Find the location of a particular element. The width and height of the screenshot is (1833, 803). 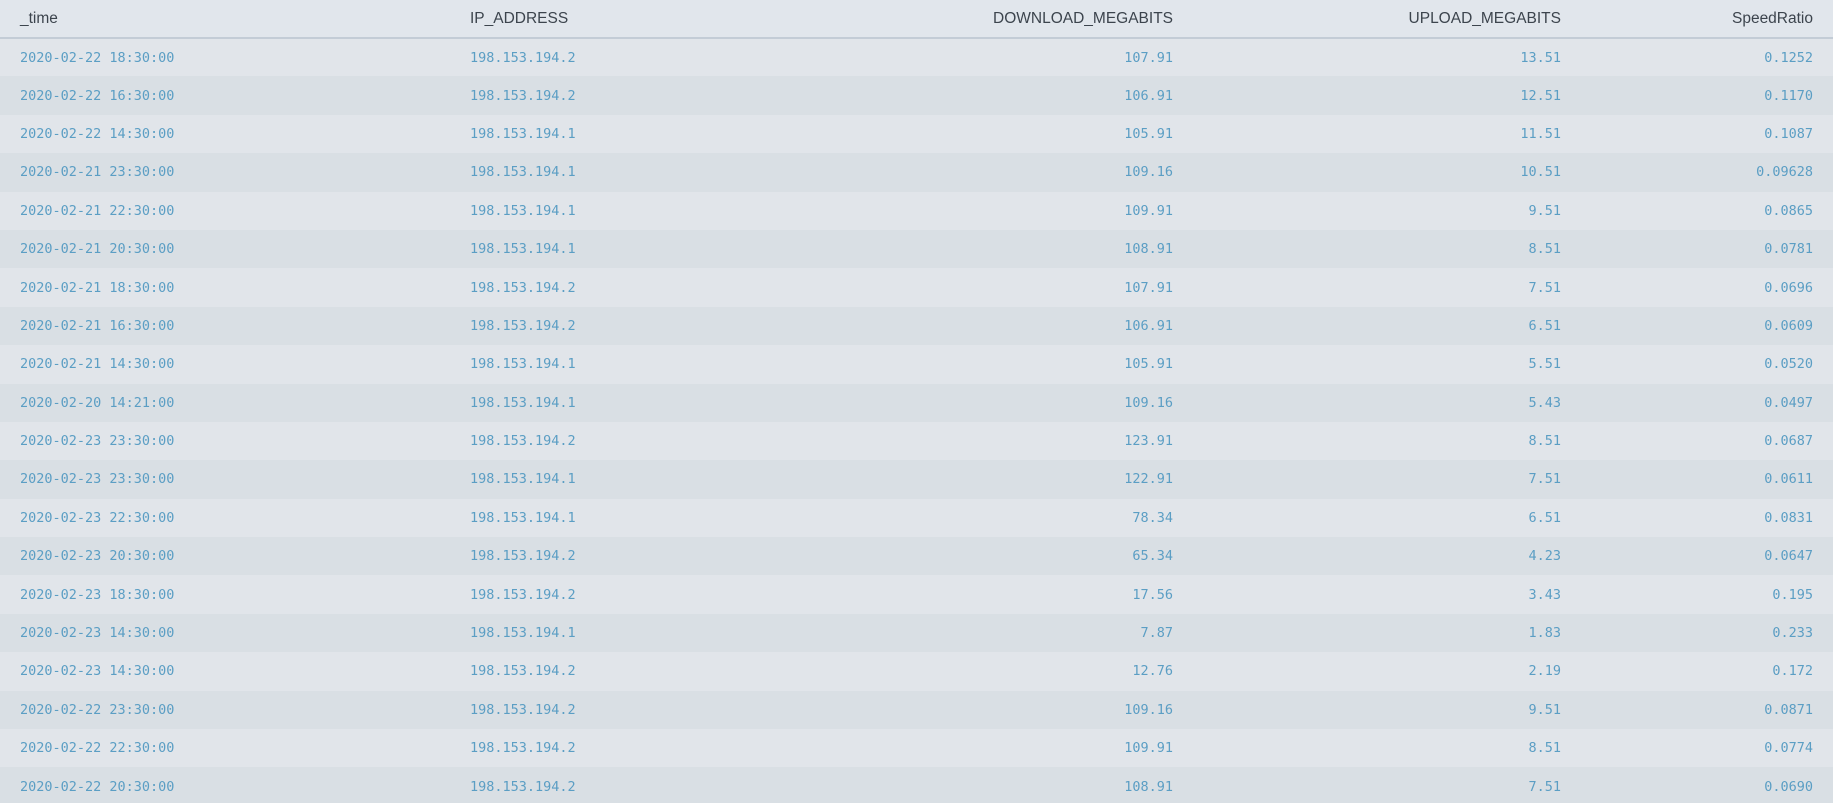

time-cell: 2020-02-21 23:30:00 is located at coordinates (225, 172).